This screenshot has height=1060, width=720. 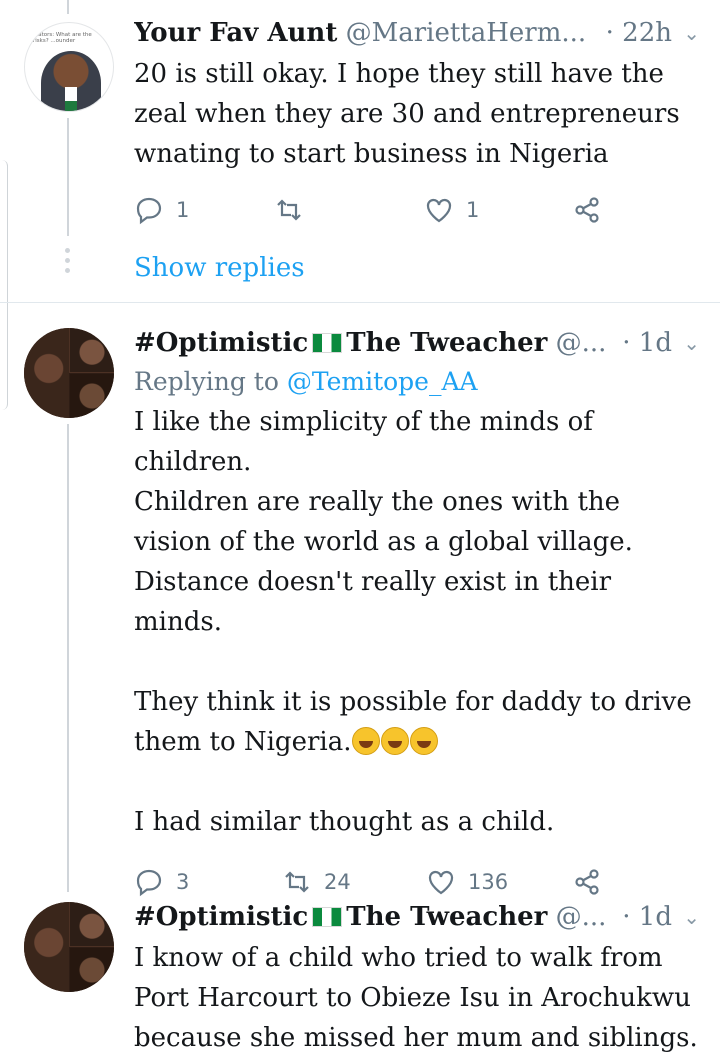 What do you see at coordinates (344, 822) in the screenshot?
I see `tweet-paragraph: I had similar thought as a child.` at bounding box center [344, 822].